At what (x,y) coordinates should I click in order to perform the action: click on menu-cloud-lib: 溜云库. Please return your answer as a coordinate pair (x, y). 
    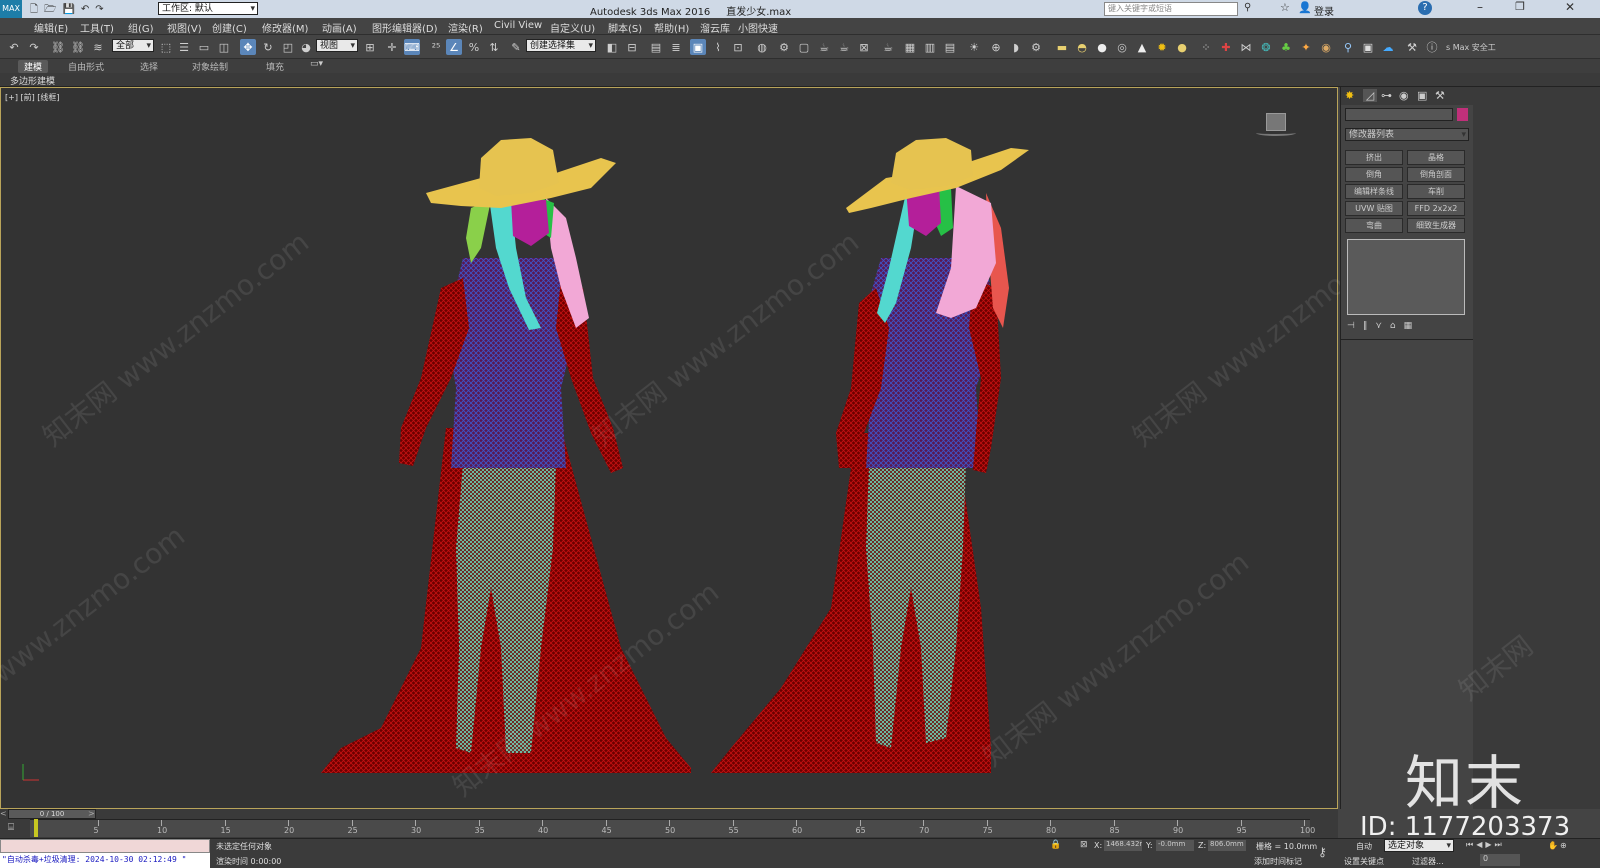
    Looking at the image, I should click on (715, 27).